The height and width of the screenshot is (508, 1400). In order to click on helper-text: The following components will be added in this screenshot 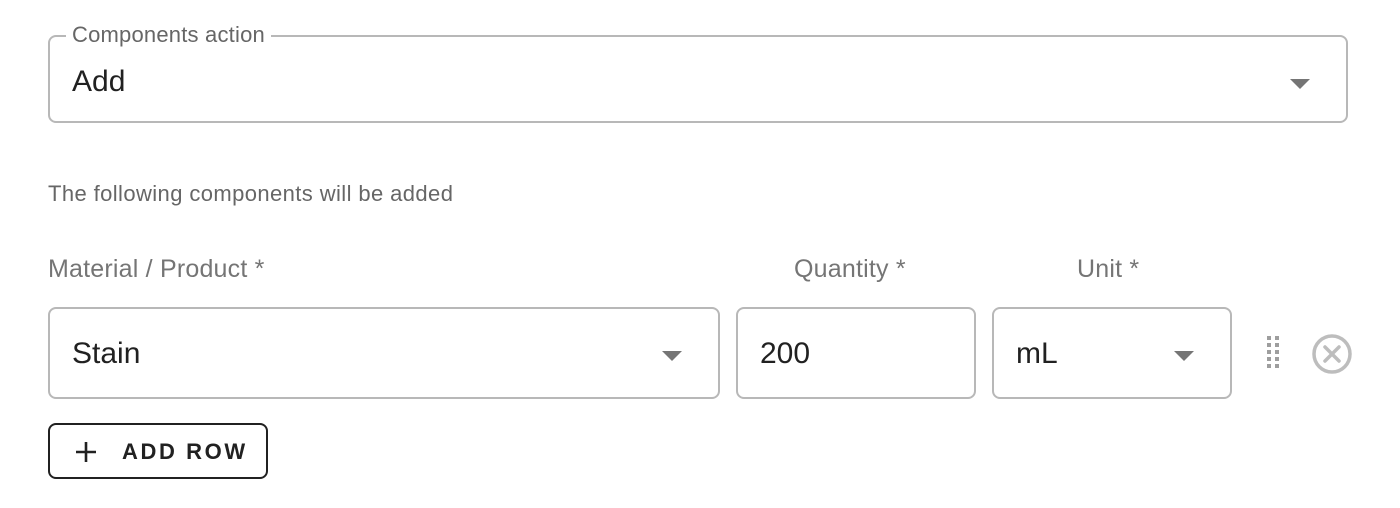, I will do `click(251, 193)`.